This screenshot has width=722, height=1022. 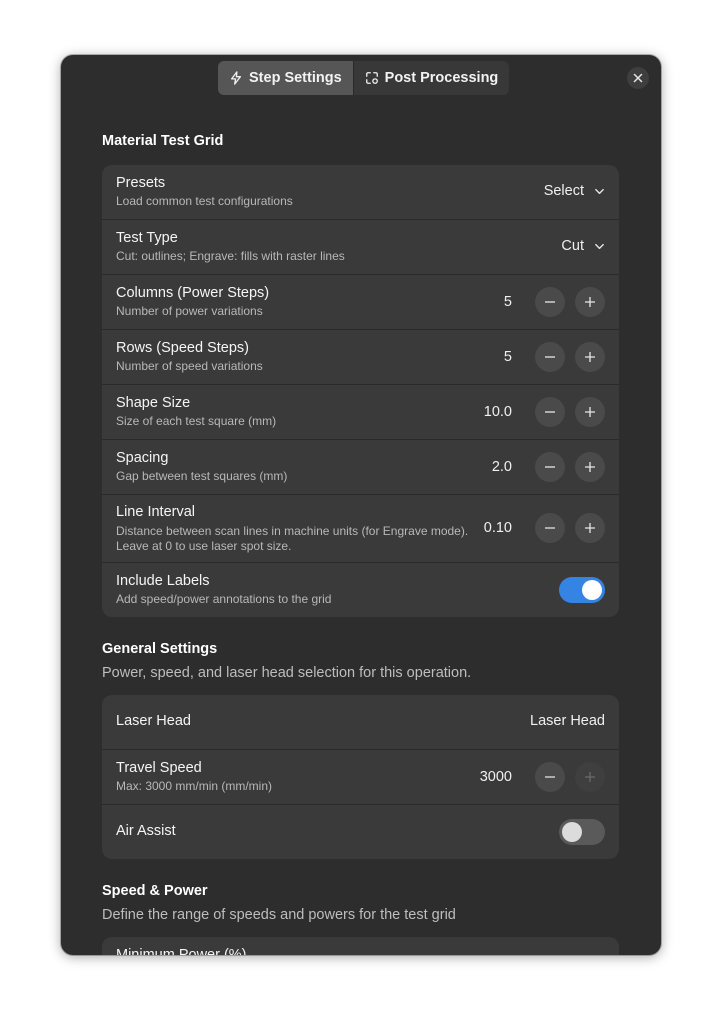 I want to click on travel-speed-increment-button, so click(x=590, y=777).